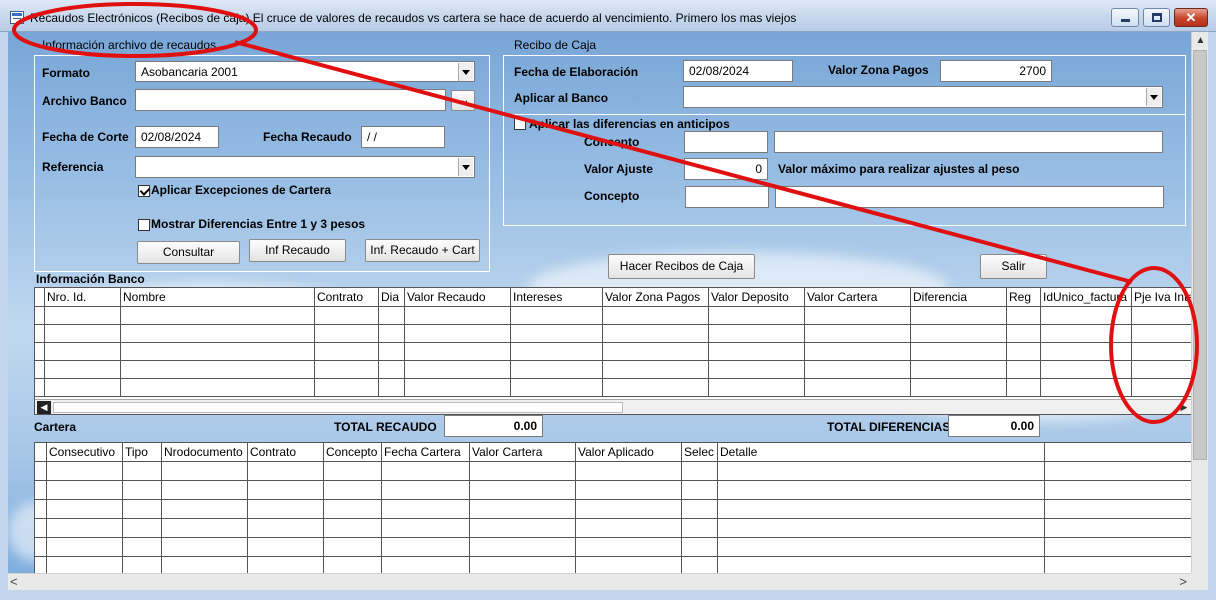  I want to click on maximize-button, so click(1156, 17).